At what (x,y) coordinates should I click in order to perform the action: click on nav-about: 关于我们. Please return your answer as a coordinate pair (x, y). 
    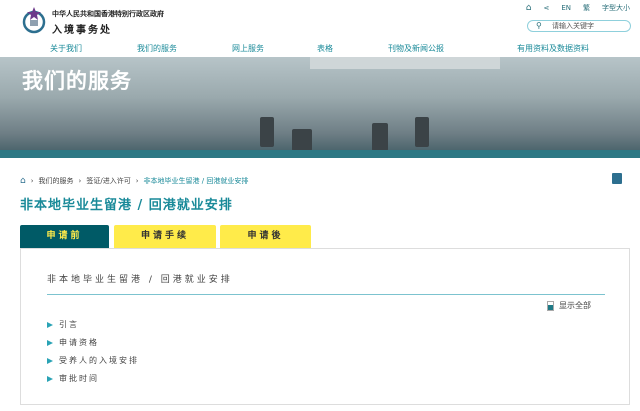
    Looking at the image, I should click on (66, 48).